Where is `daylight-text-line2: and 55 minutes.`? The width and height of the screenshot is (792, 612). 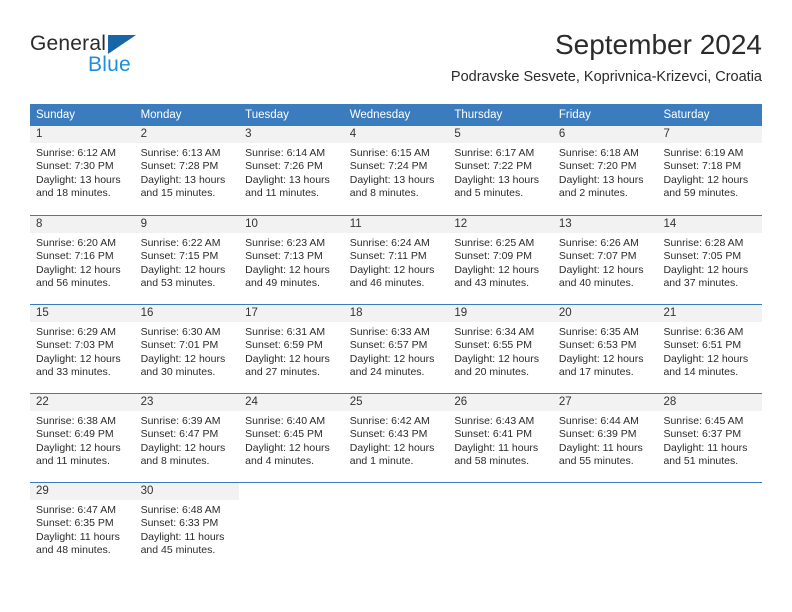 daylight-text-line2: and 55 minutes. is located at coordinates (596, 461).